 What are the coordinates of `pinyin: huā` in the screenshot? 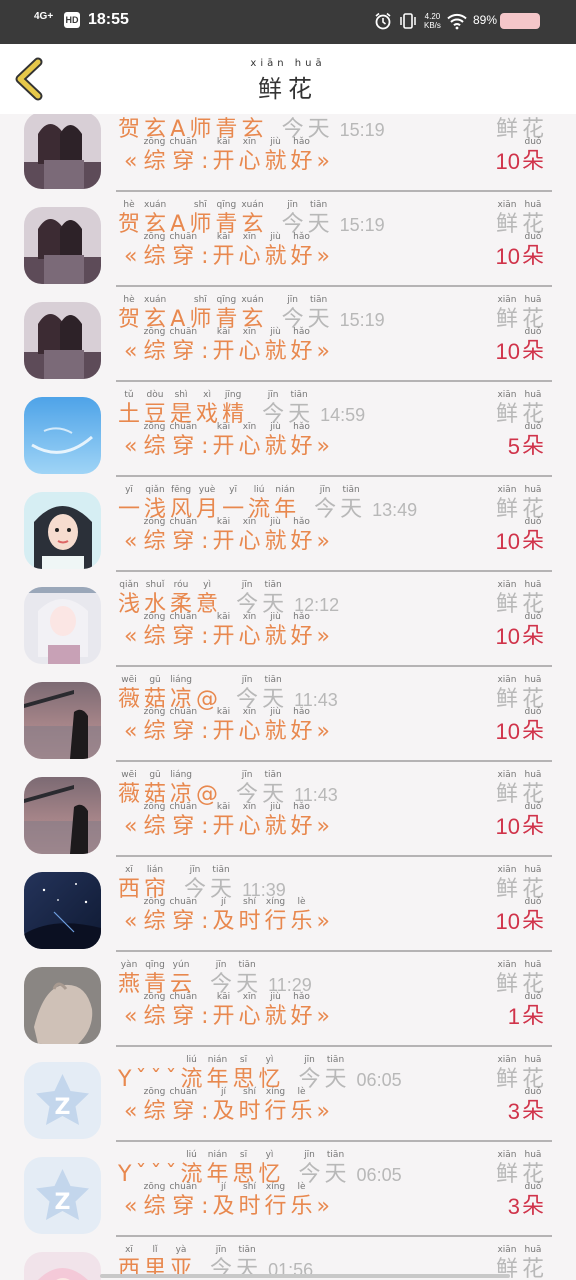 It's located at (533, 300).